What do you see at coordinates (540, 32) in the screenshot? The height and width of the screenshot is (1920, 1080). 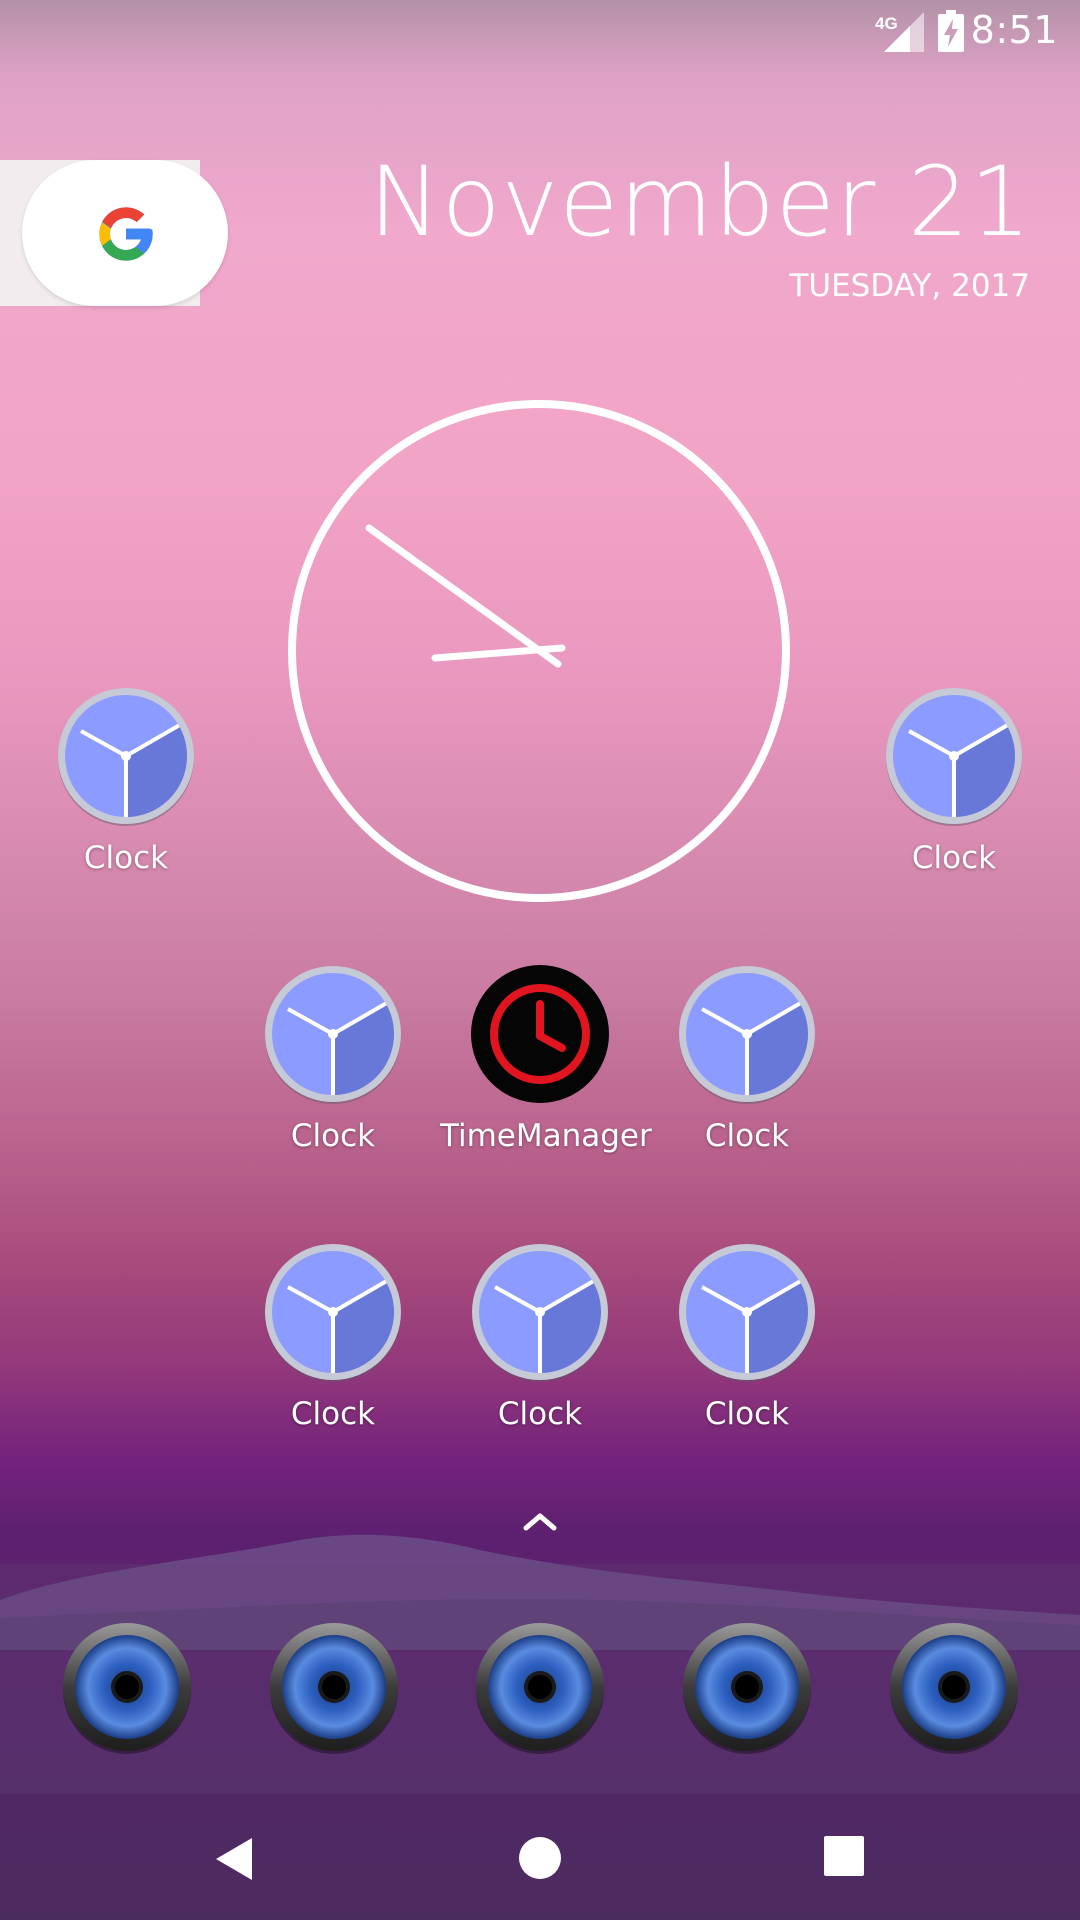 I see `status-bar: 4G 8:51` at bounding box center [540, 32].